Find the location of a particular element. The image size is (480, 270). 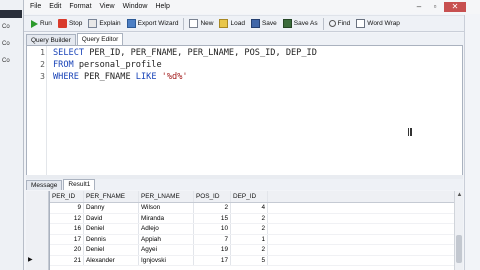

sql-text: personal_profile is located at coordinates (117, 65).